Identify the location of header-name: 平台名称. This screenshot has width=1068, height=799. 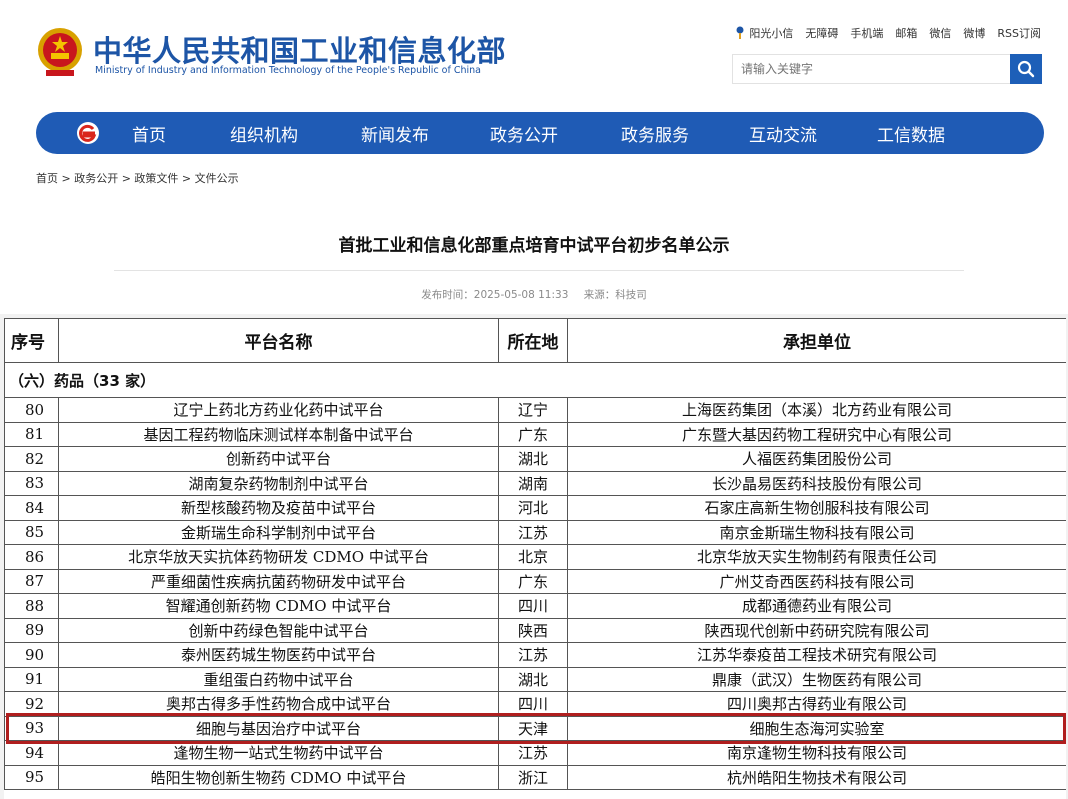
(278, 340).